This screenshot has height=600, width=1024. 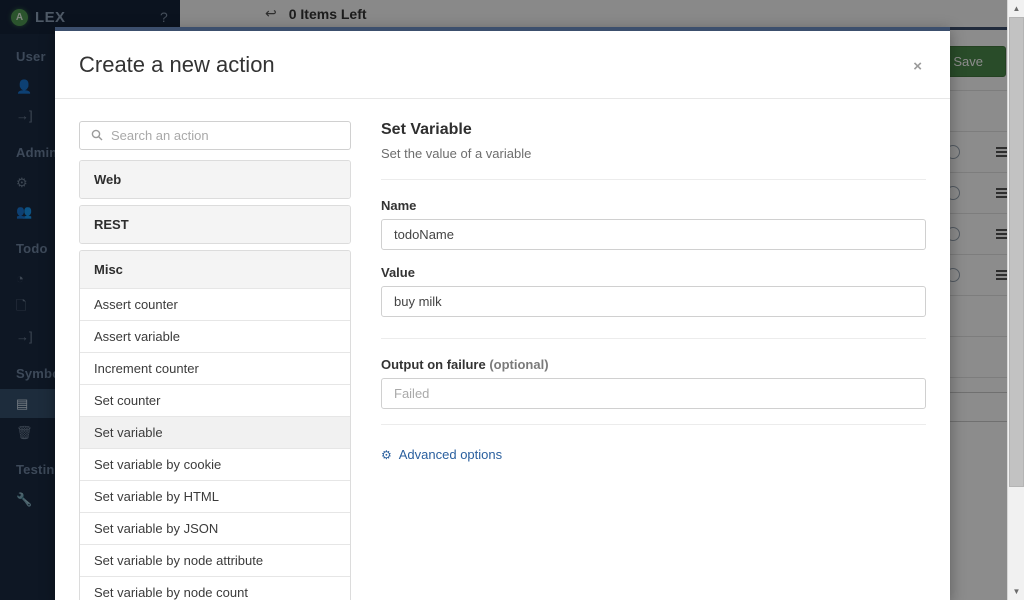 What do you see at coordinates (1016, 591) in the screenshot?
I see `scroll-down-icon: ▼` at bounding box center [1016, 591].